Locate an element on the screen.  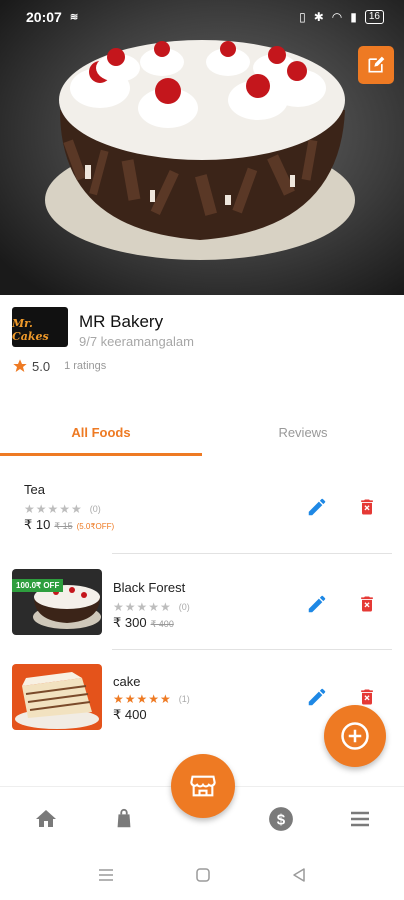
status-time: 20:07 is located at coordinates (44, 17).